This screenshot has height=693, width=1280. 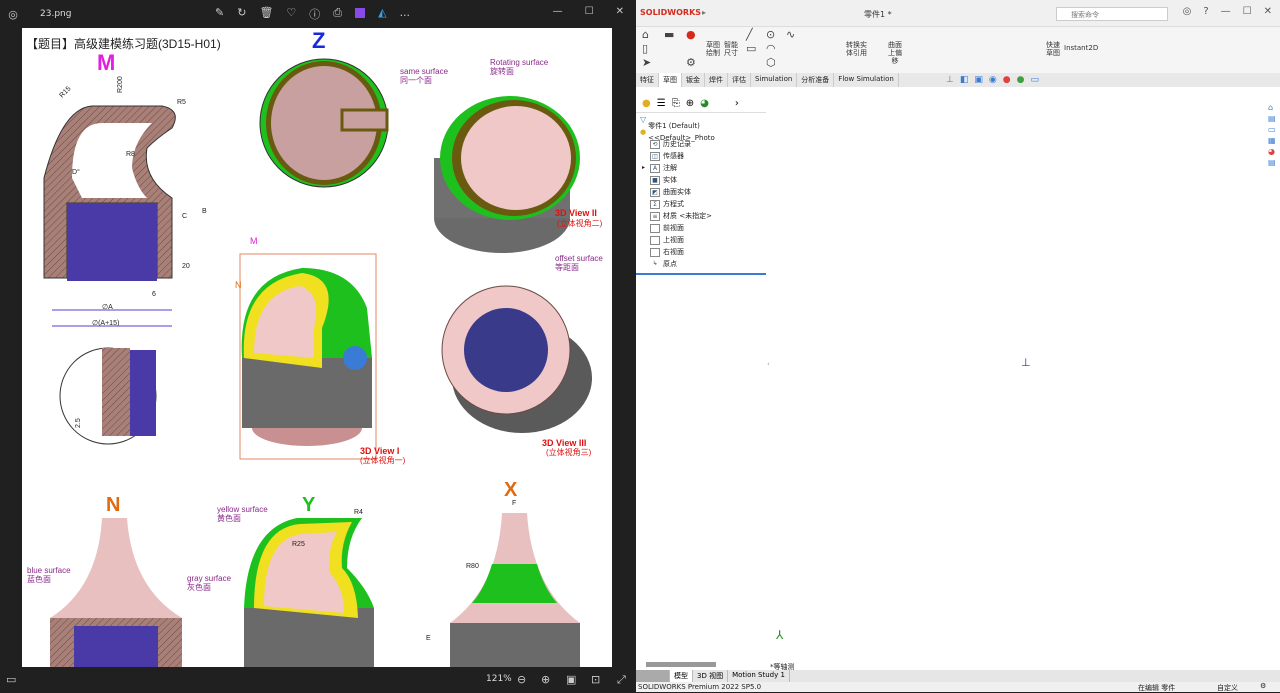 I want to click on zoom-out-icon: ⊖, so click(x=521, y=679).